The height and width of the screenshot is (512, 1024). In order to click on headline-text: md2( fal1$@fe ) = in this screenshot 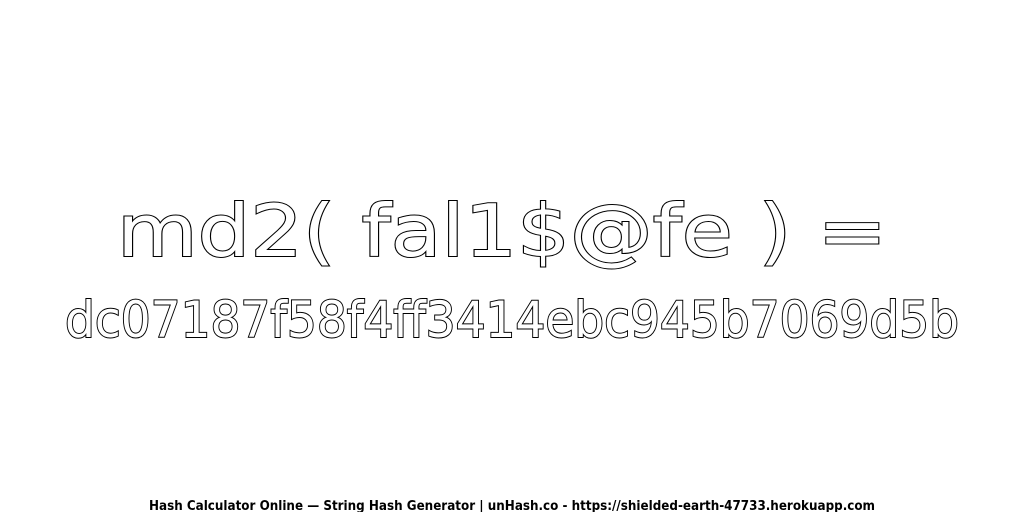, I will do `click(502, 231)`.